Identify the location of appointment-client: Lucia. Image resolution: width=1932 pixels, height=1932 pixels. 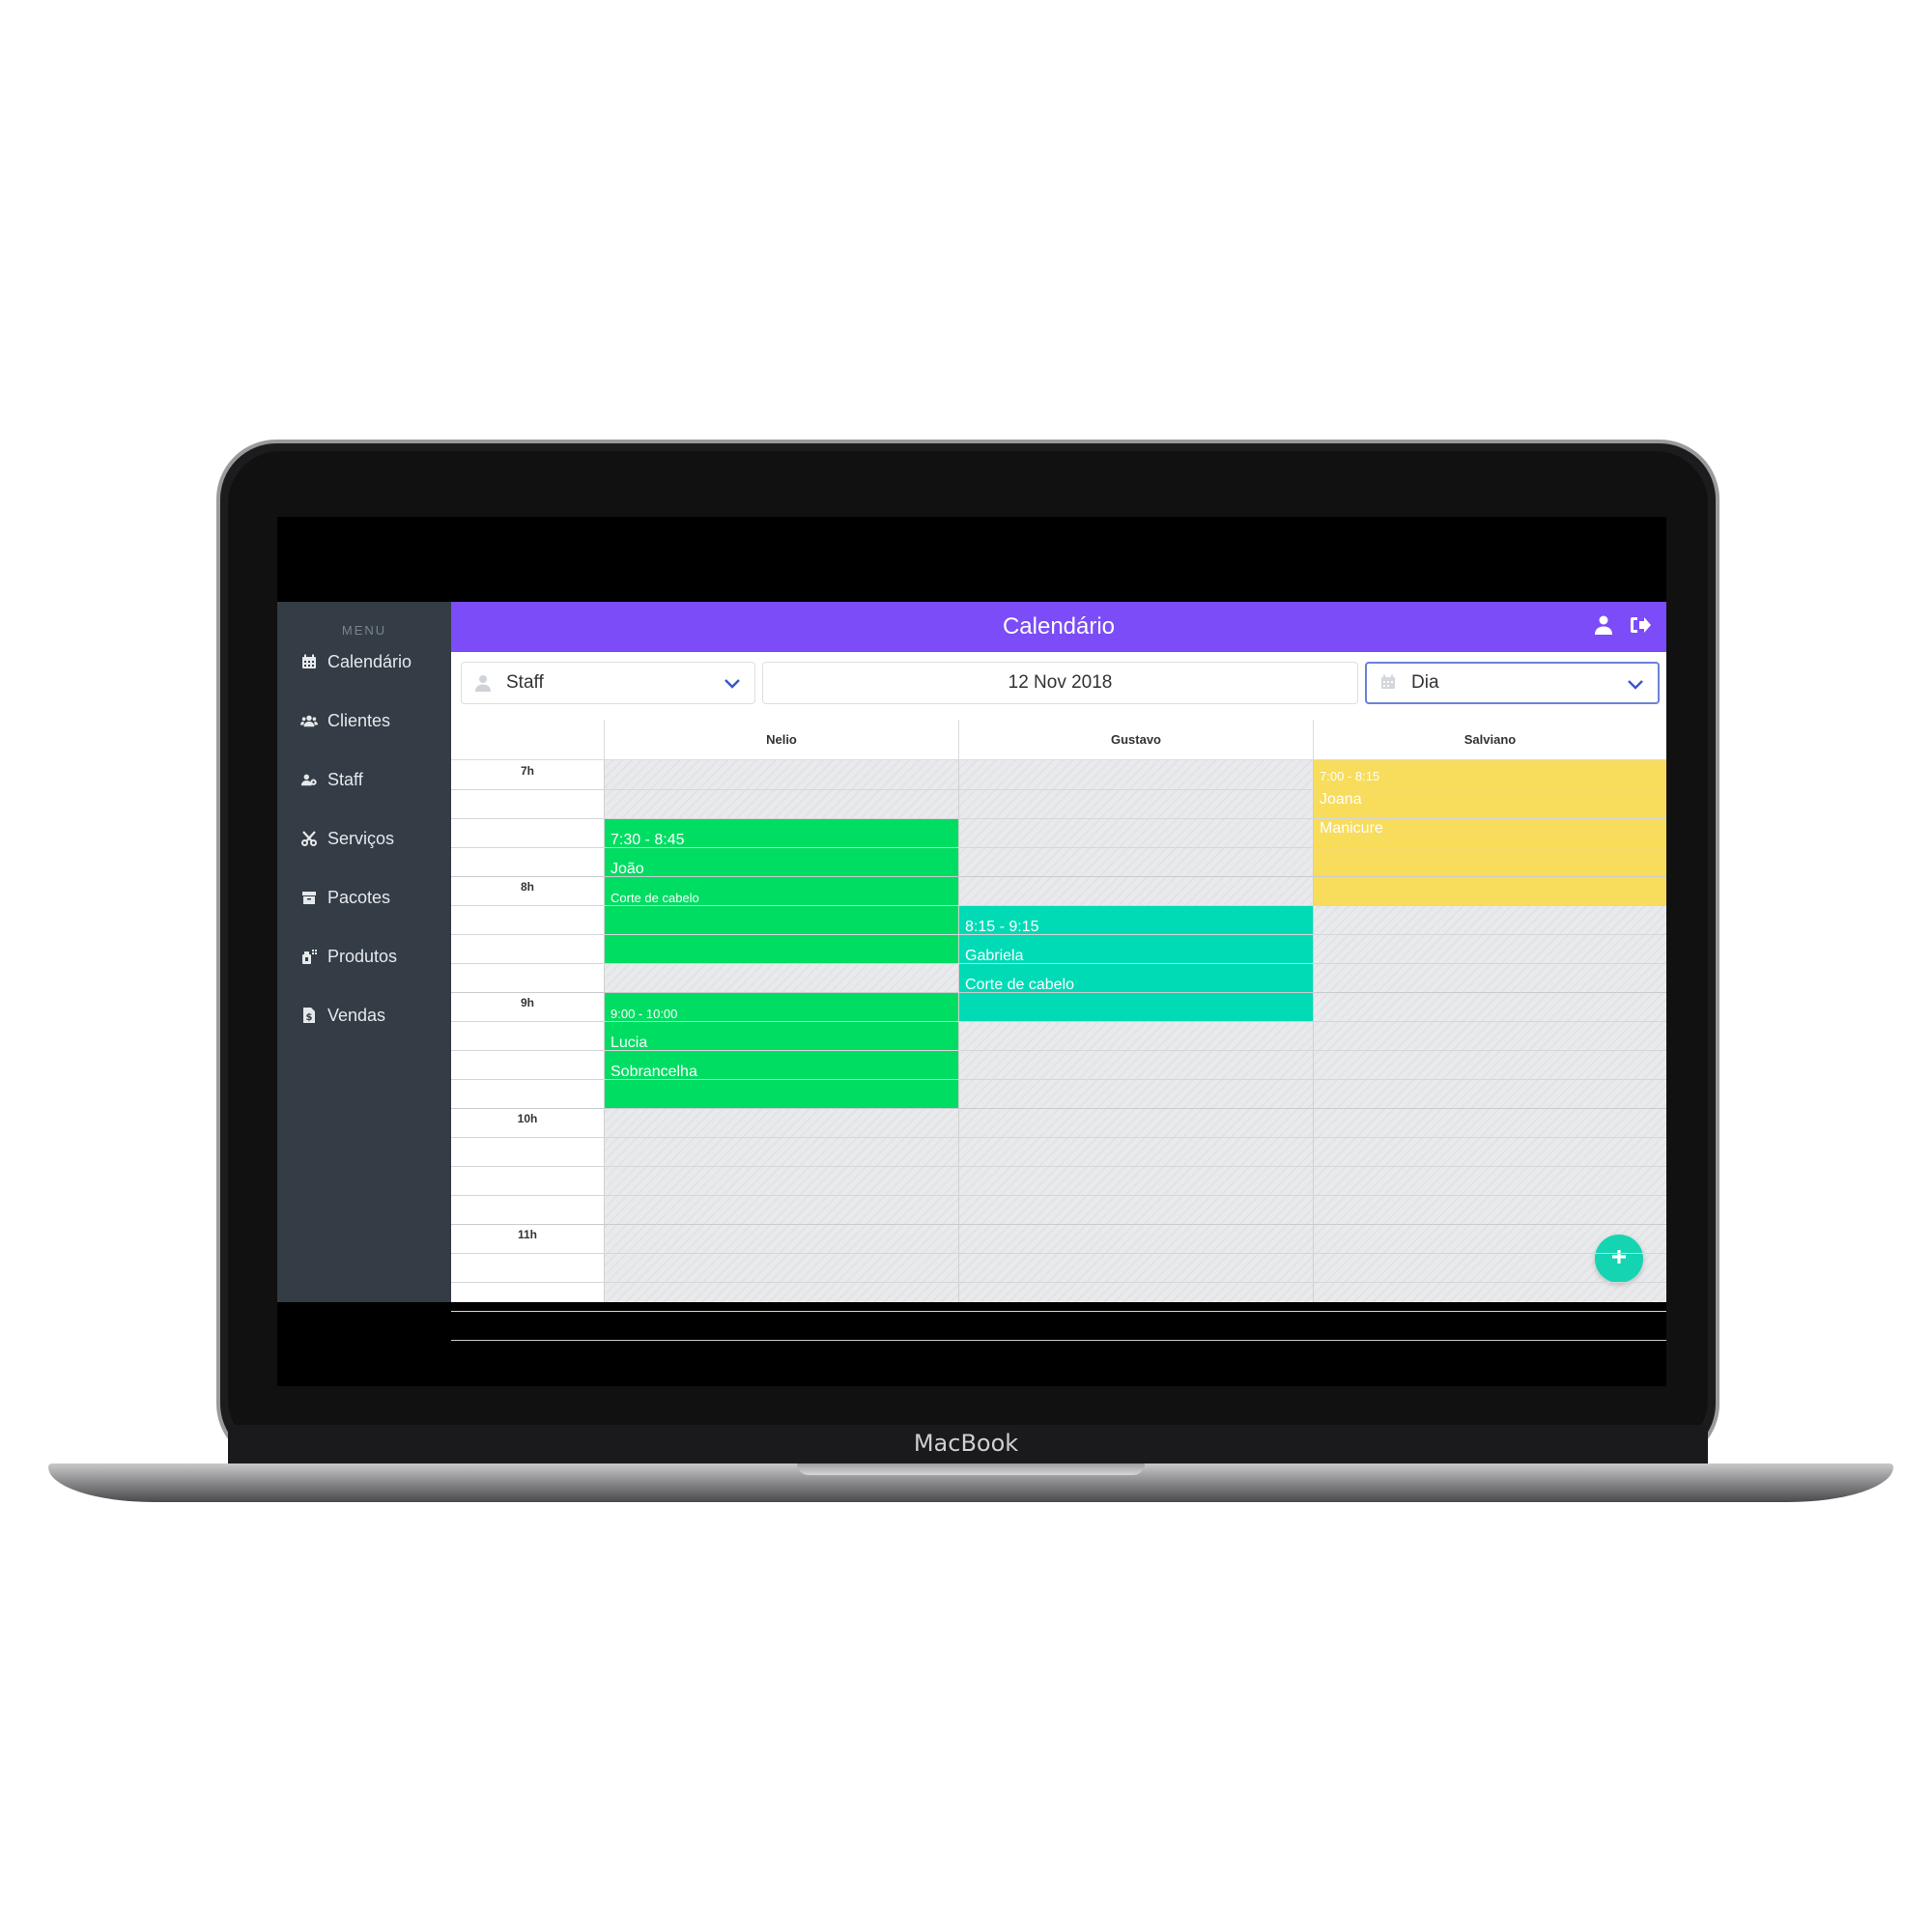
(629, 1043).